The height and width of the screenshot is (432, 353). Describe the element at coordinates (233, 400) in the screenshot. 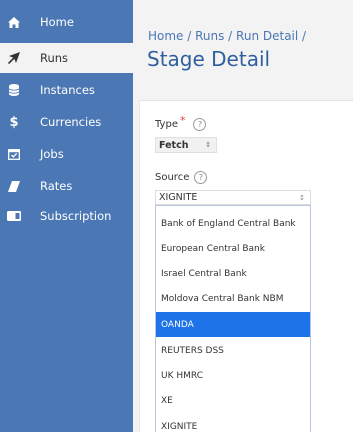

I see `dropdown-option: XE` at that location.